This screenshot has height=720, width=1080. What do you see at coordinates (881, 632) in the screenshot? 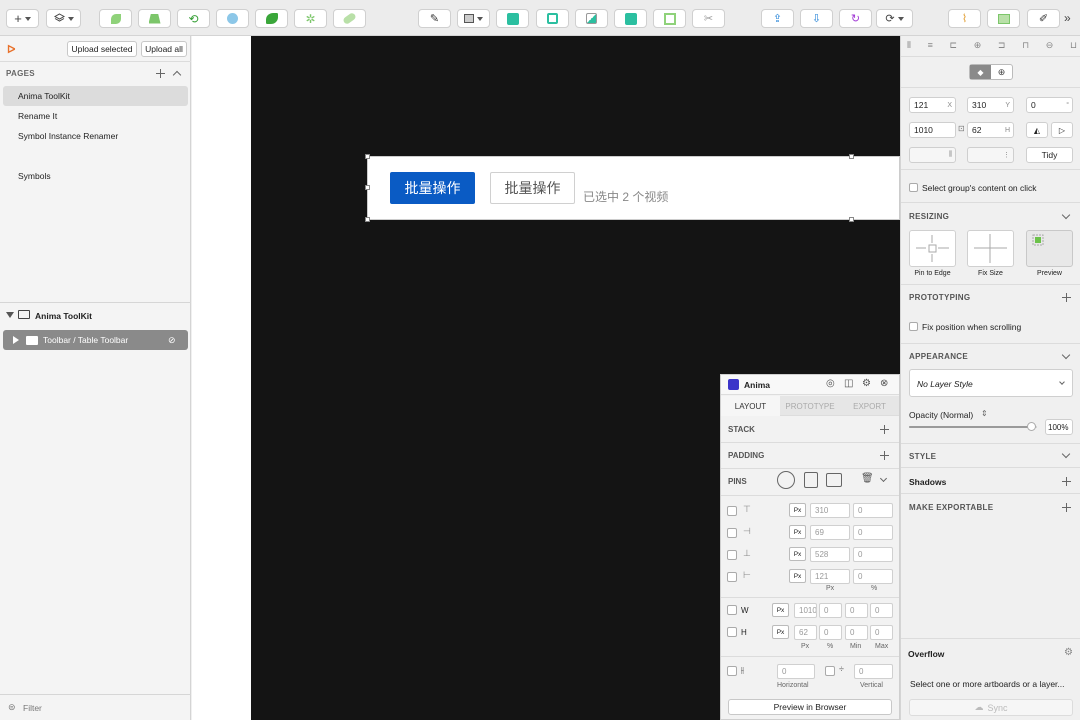
I see `height-max-field: 0` at bounding box center [881, 632].